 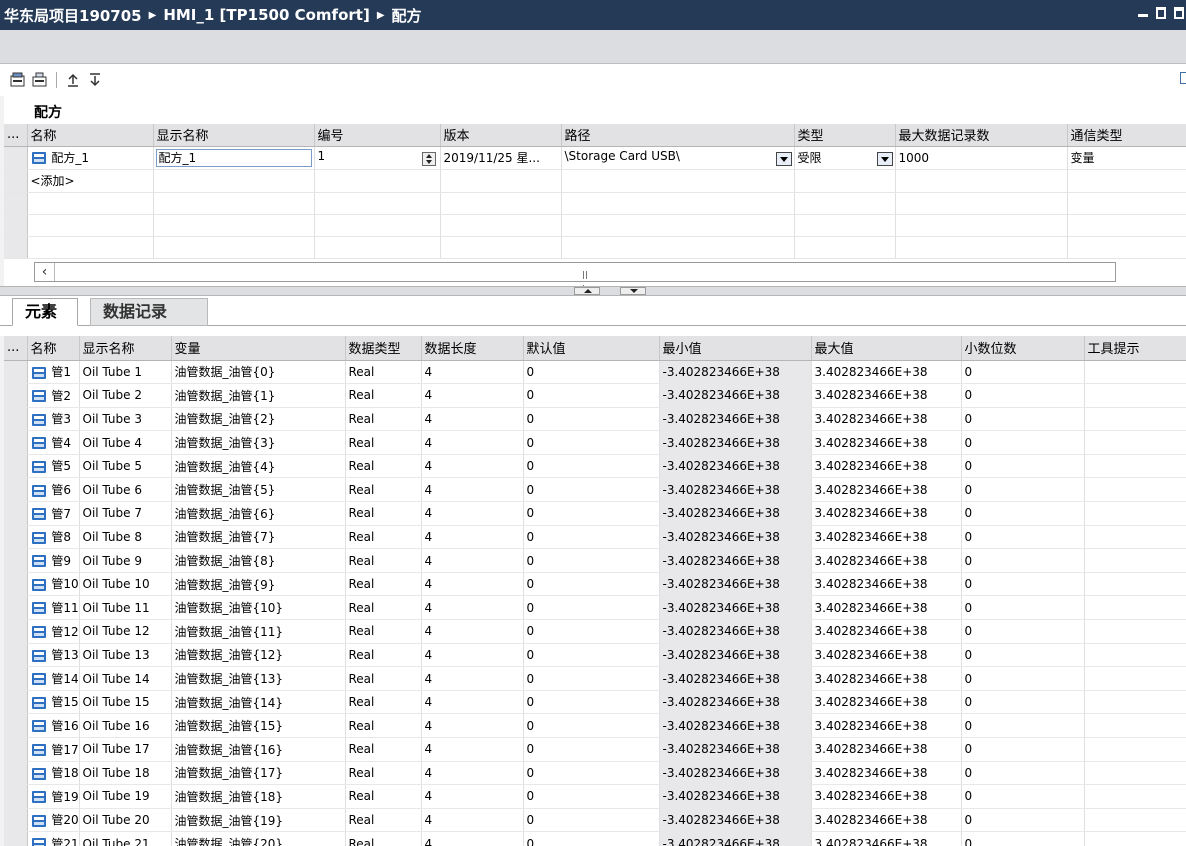 I want to click on element-tag: 油管数据_油管{16}, so click(x=258, y=749).